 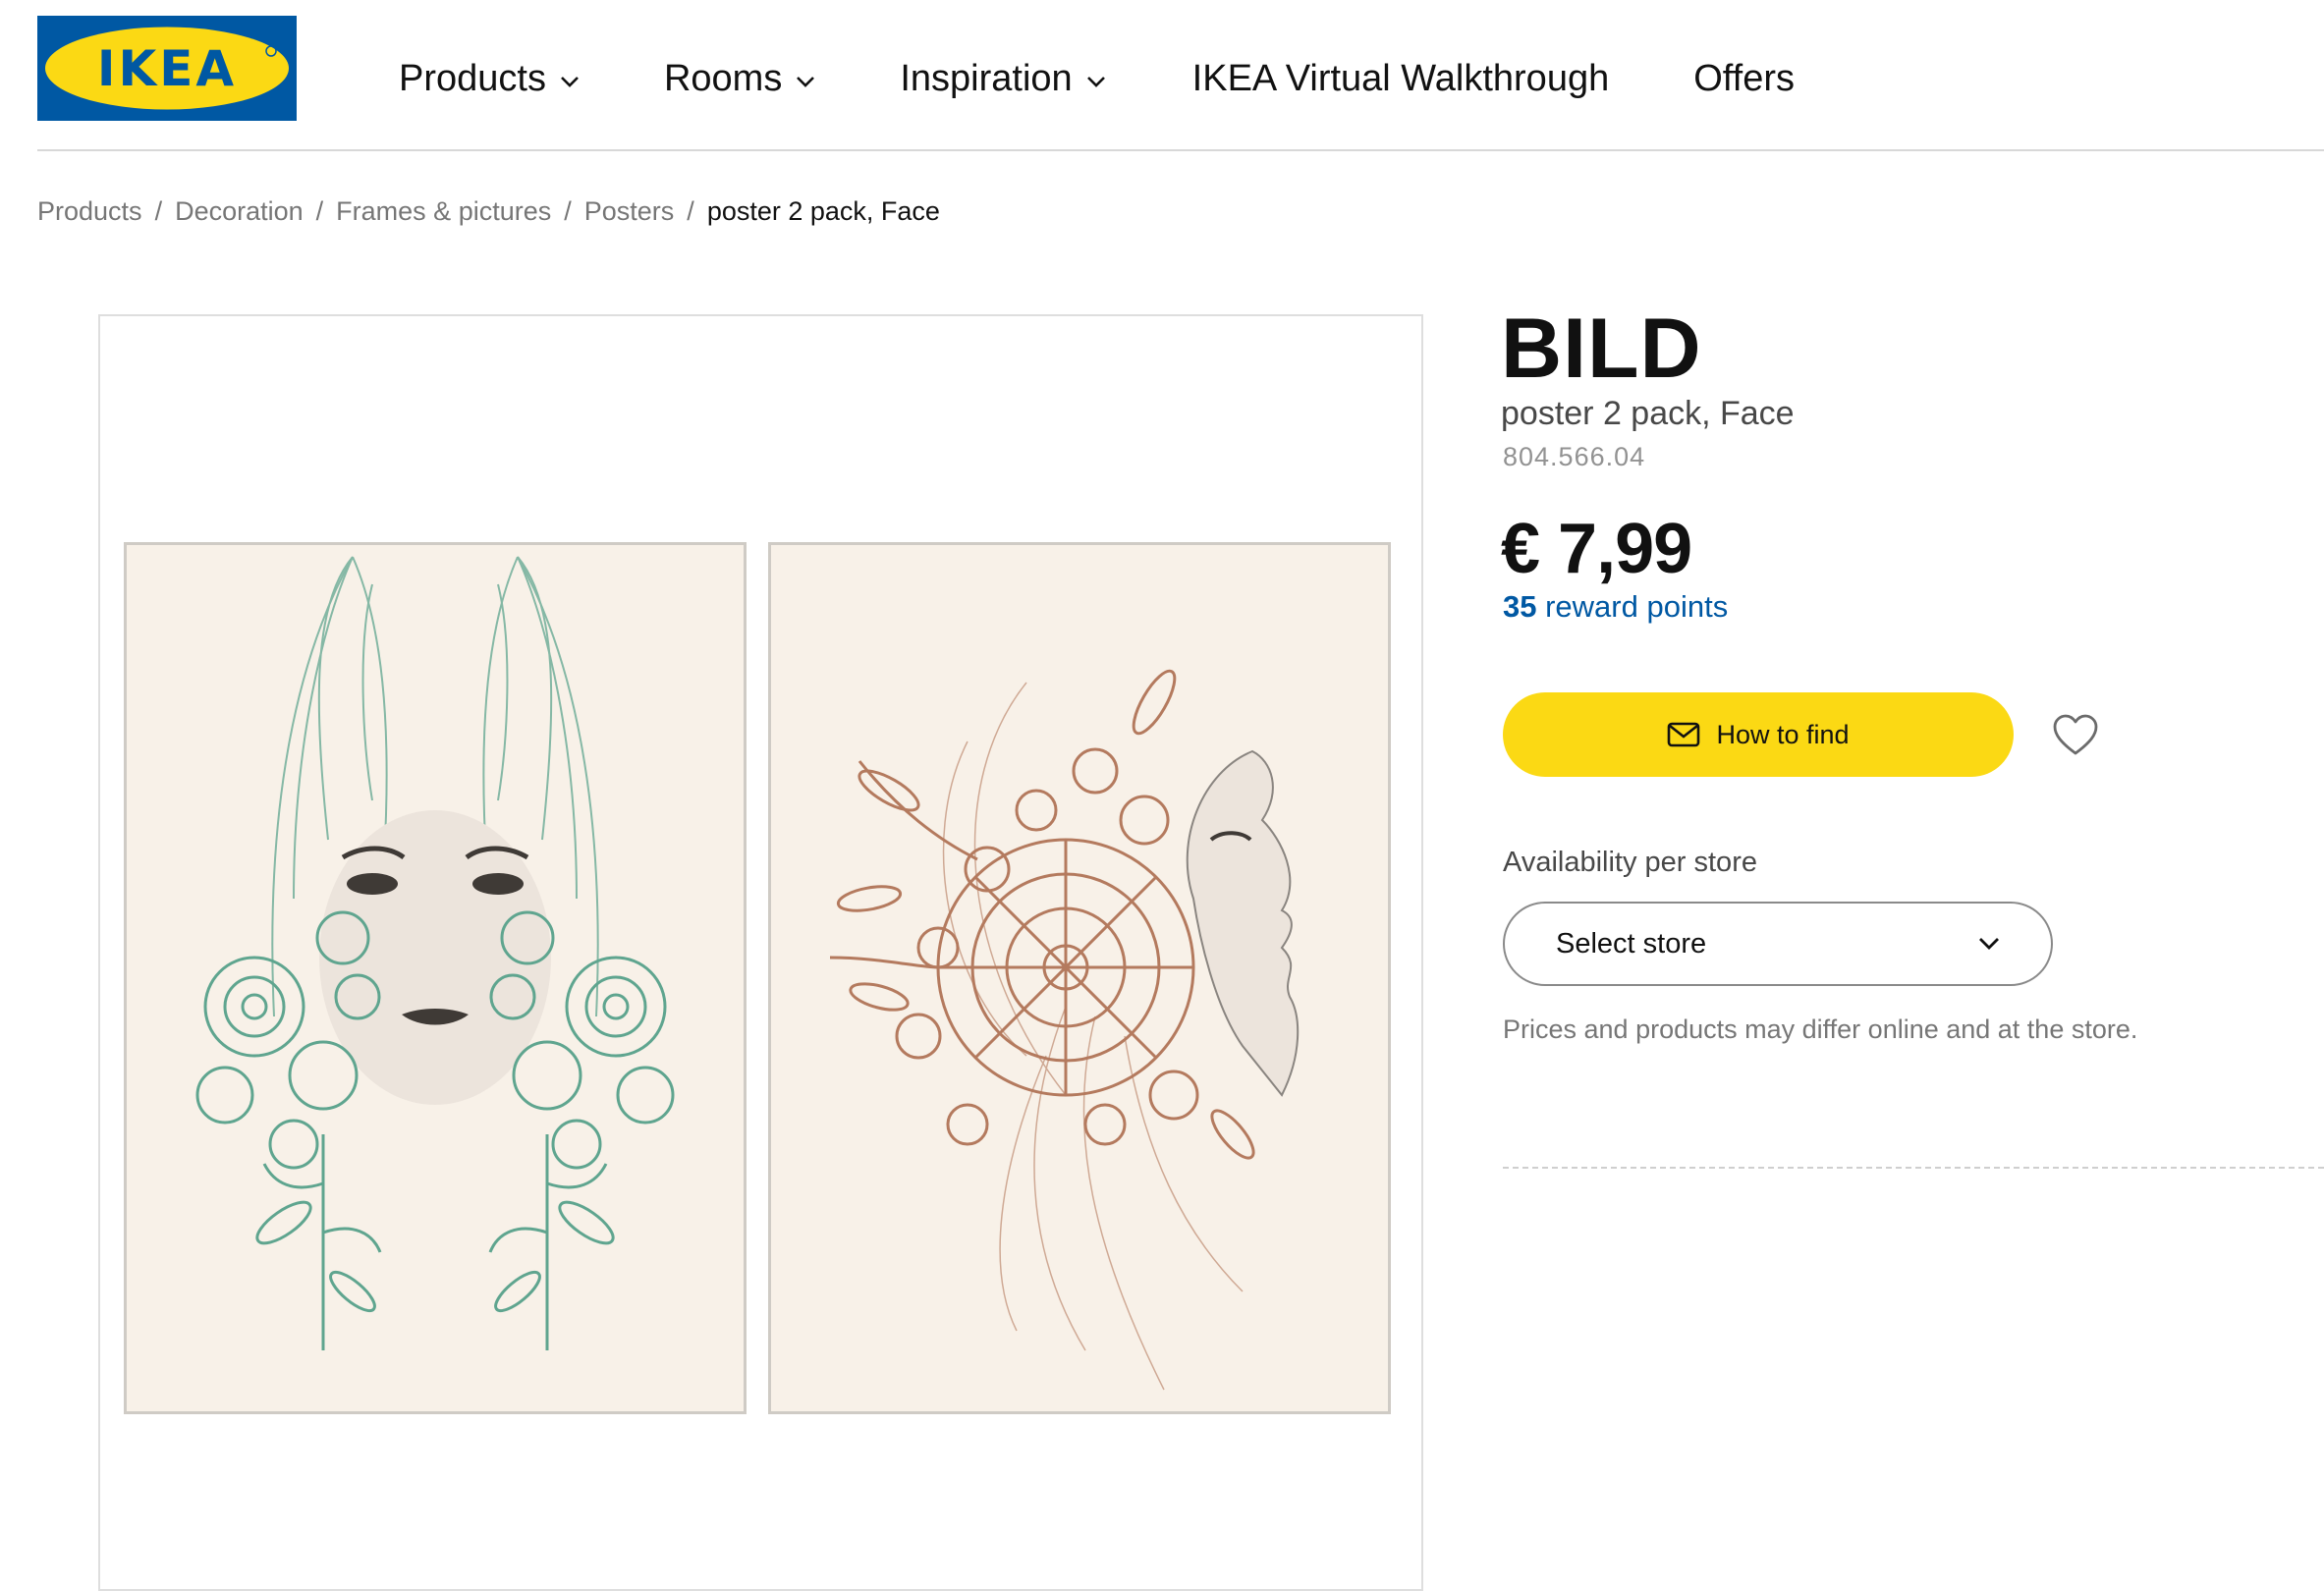 I want to click on reward-points-value: 35, so click(x=1520, y=606).